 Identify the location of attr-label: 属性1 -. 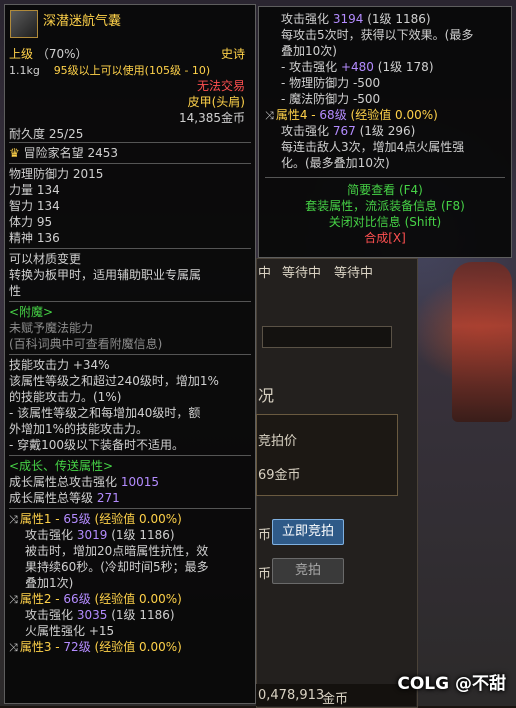
(41, 519).